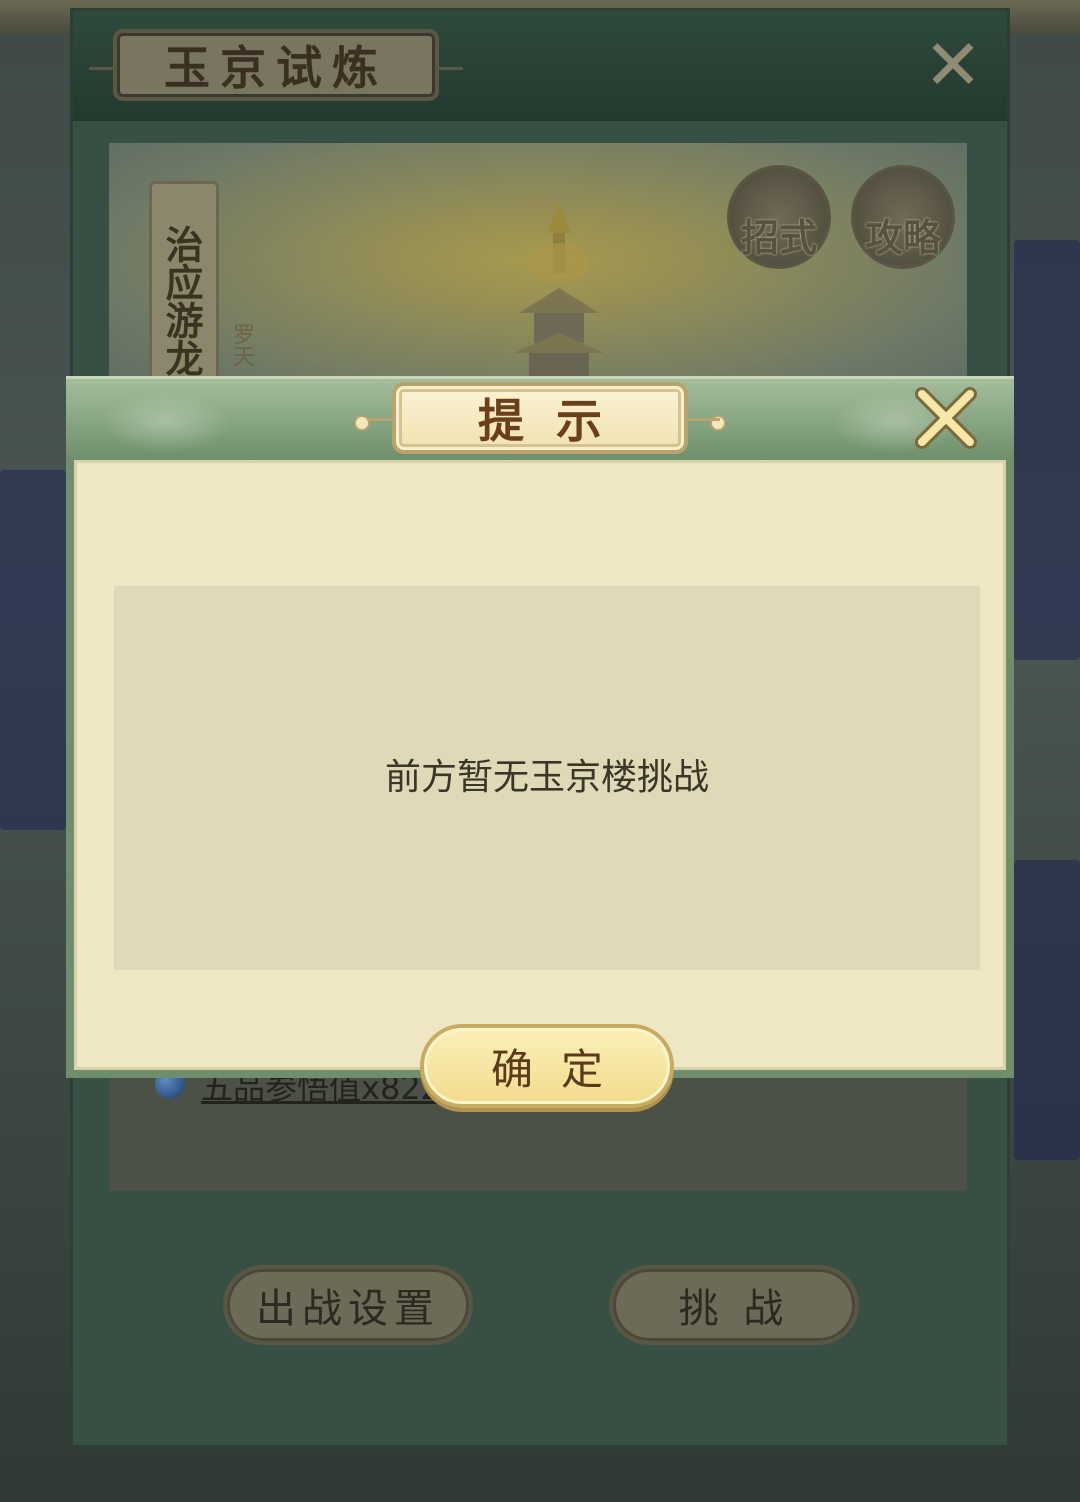 The height and width of the screenshot is (1502, 1080). Describe the element at coordinates (946, 418) in the screenshot. I see `close-icon` at that location.